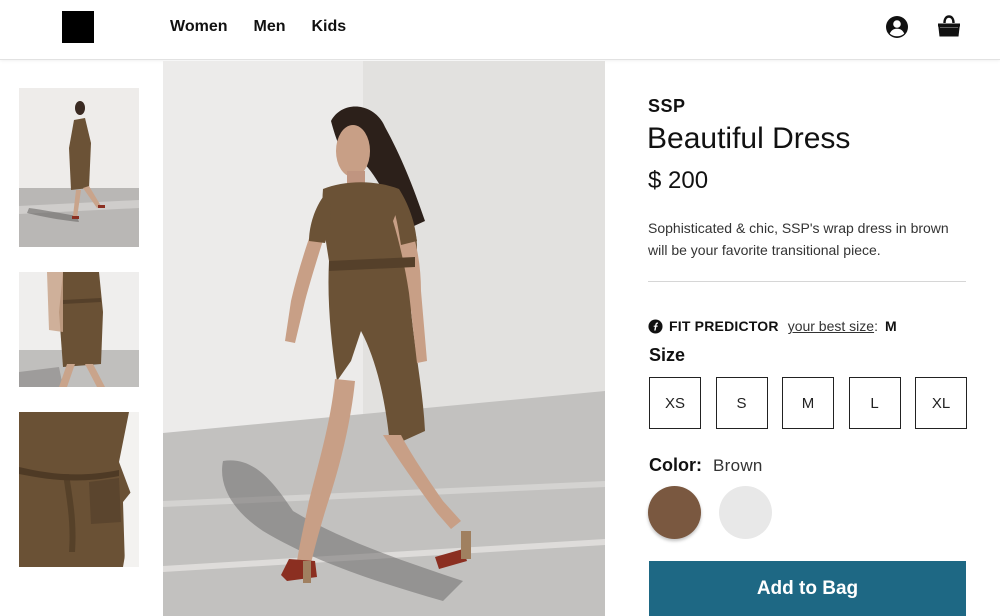 This screenshot has width=1000, height=616. I want to click on size-option-l: L, so click(874, 403).